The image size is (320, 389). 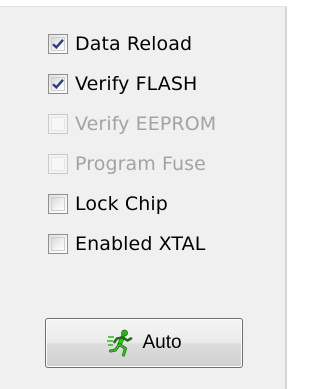 I want to click on enabled-xtal-checkbox, so click(x=58, y=244).